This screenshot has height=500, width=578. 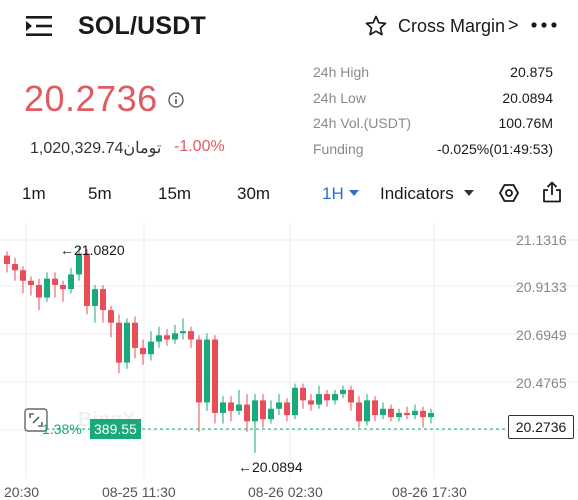 I want to click on chart-settings-icon, so click(x=509, y=193).